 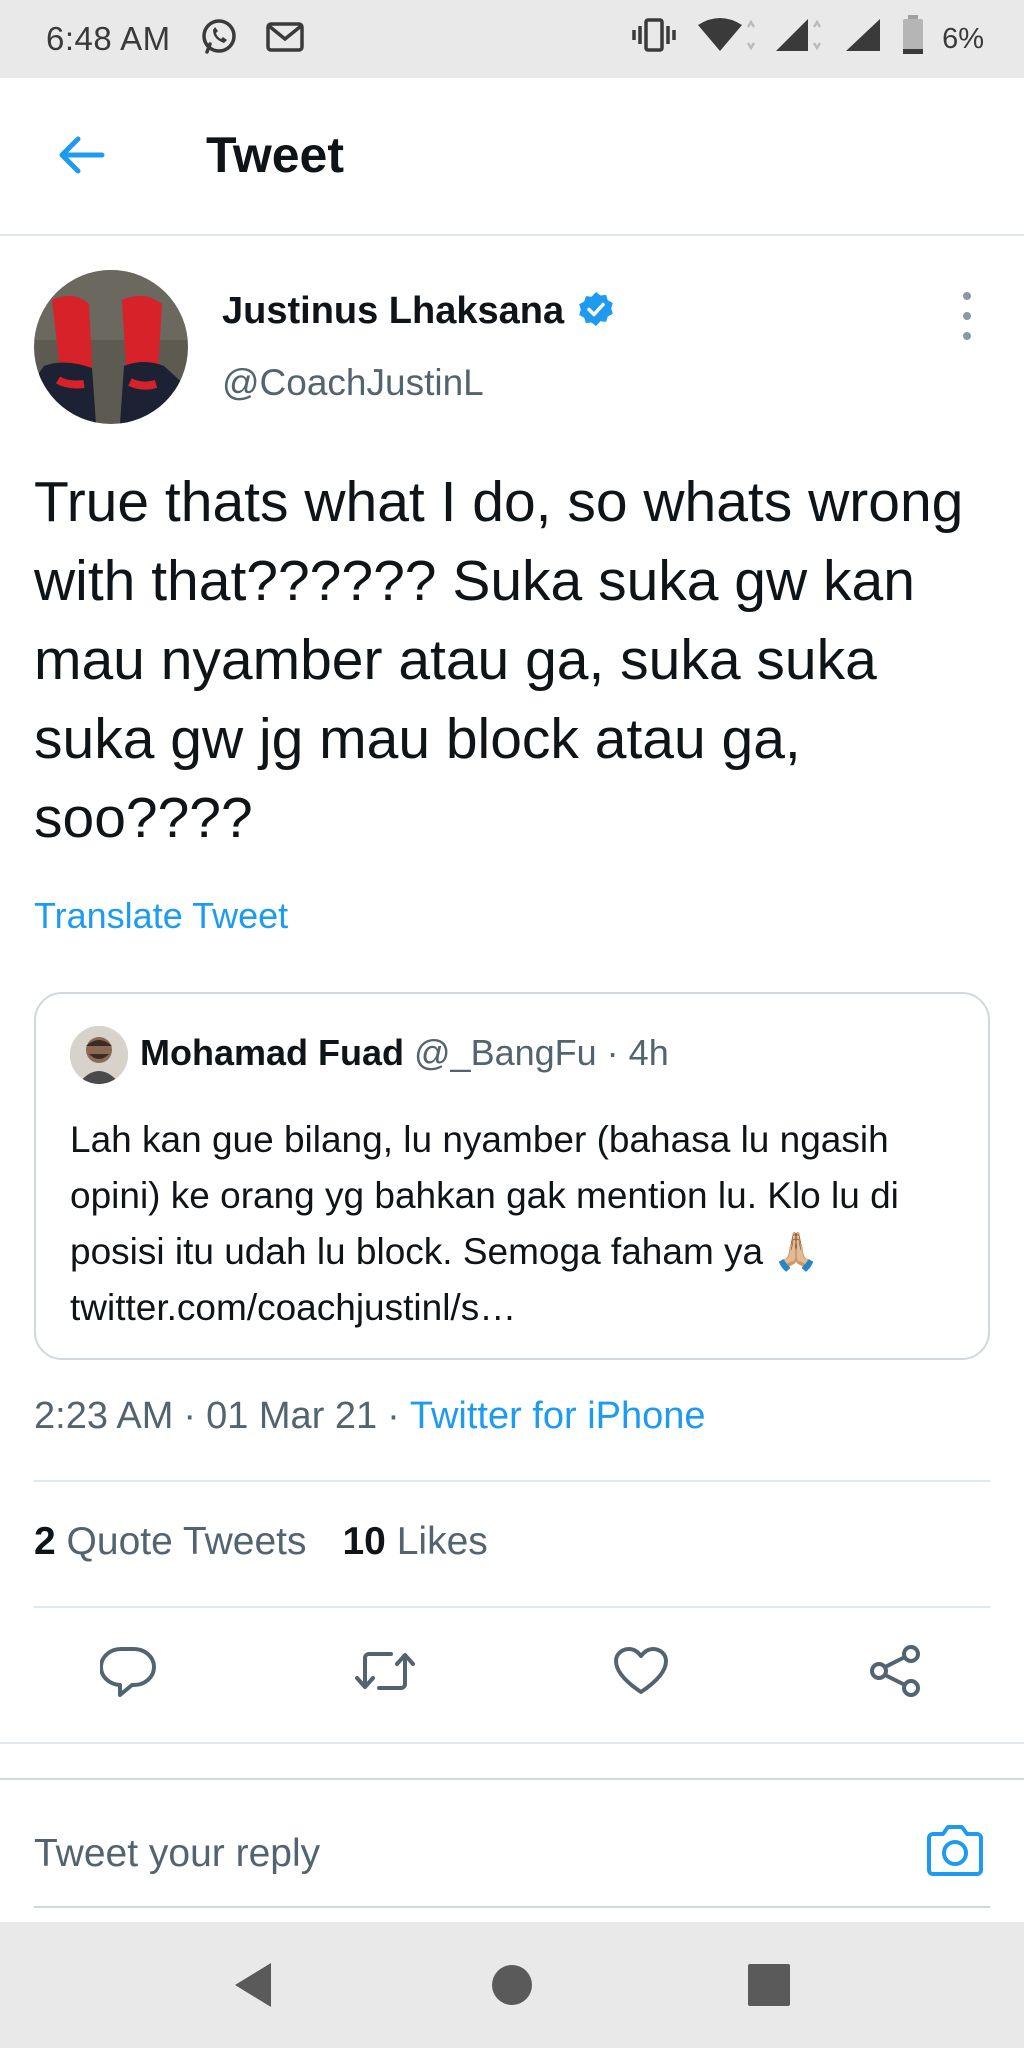 What do you see at coordinates (275, 155) in the screenshot?
I see `page-title: Tweet` at bounding box center [275, 155].